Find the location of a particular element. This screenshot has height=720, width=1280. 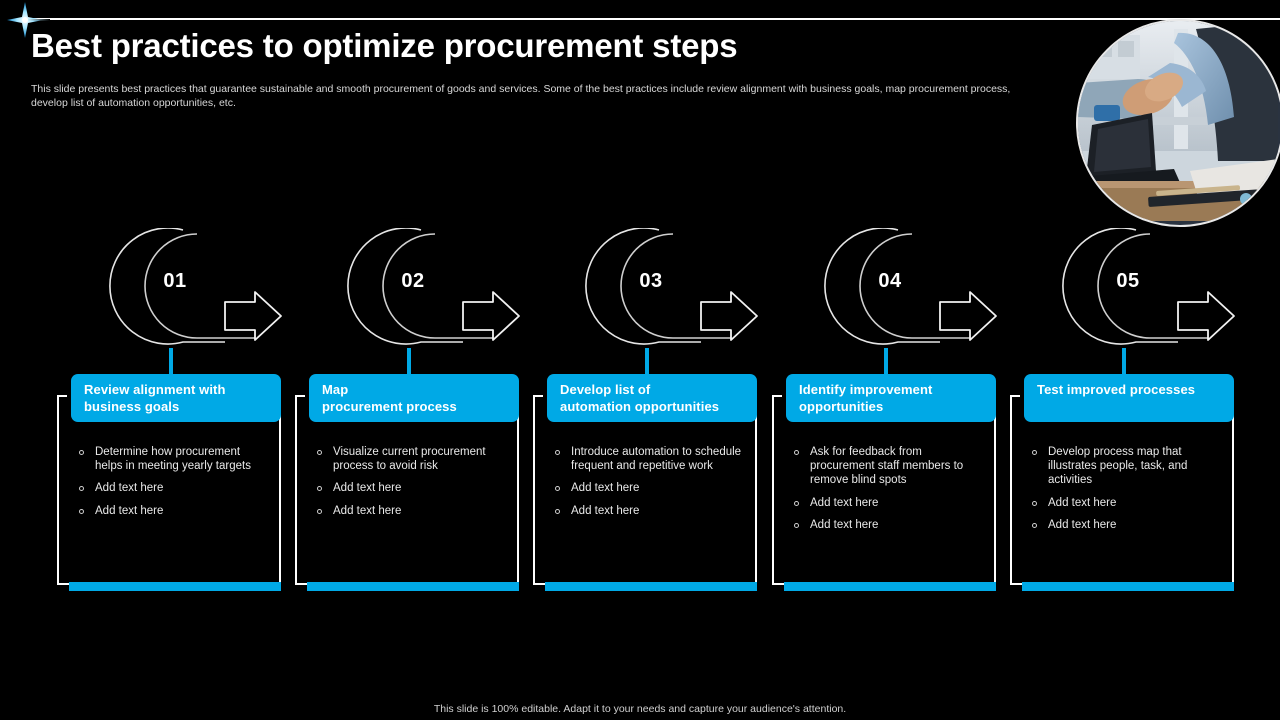

step-banner: Develop list of automation opportunities is located at coordinates (652, 398).